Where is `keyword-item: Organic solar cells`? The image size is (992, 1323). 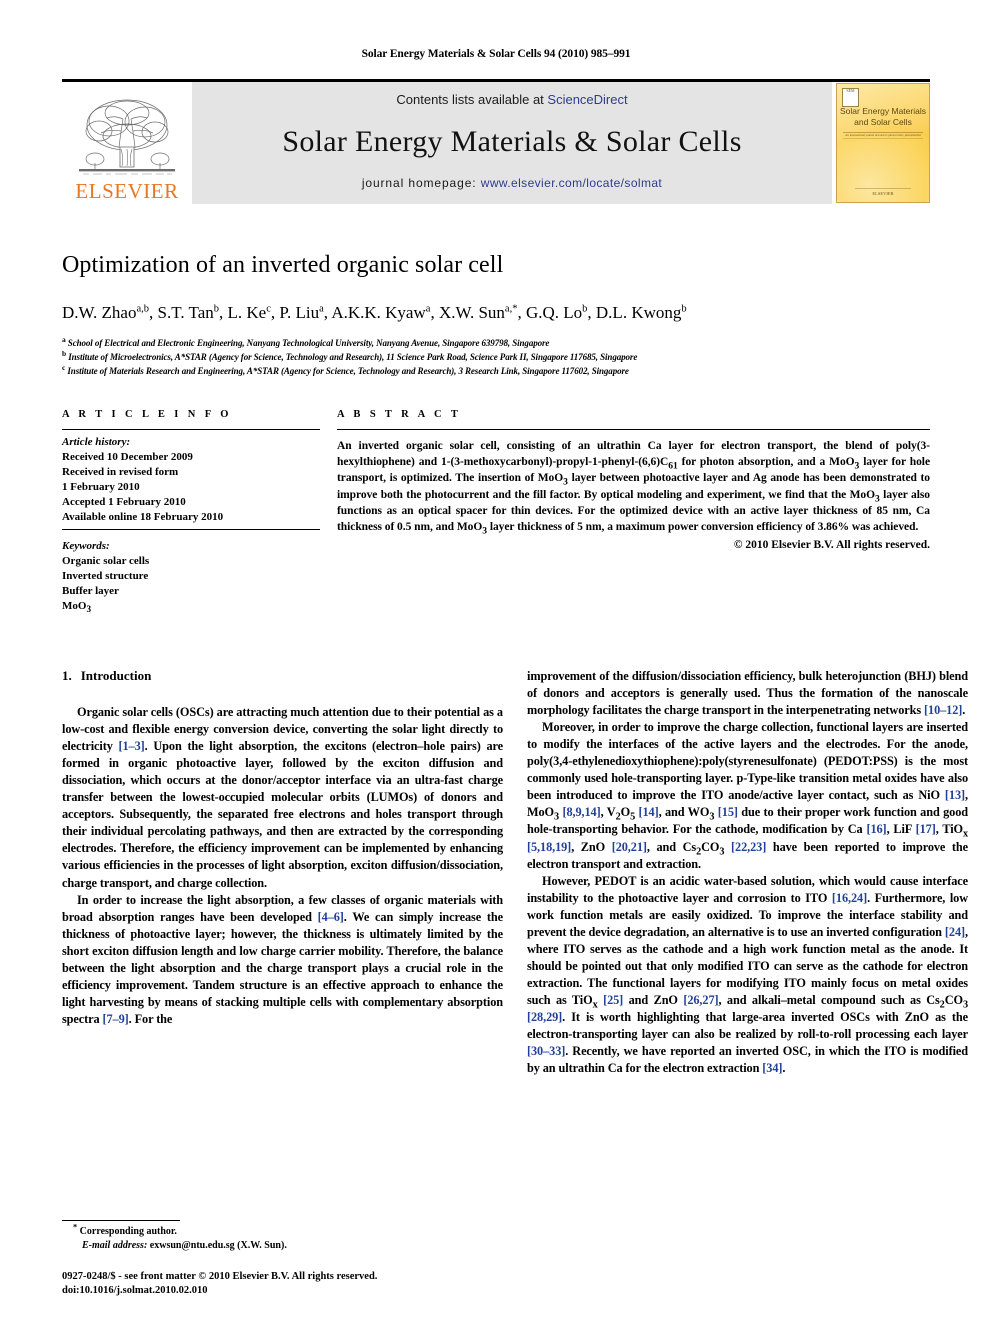
keyword-item: Organic solar cells is located at coordinates (106, 561).